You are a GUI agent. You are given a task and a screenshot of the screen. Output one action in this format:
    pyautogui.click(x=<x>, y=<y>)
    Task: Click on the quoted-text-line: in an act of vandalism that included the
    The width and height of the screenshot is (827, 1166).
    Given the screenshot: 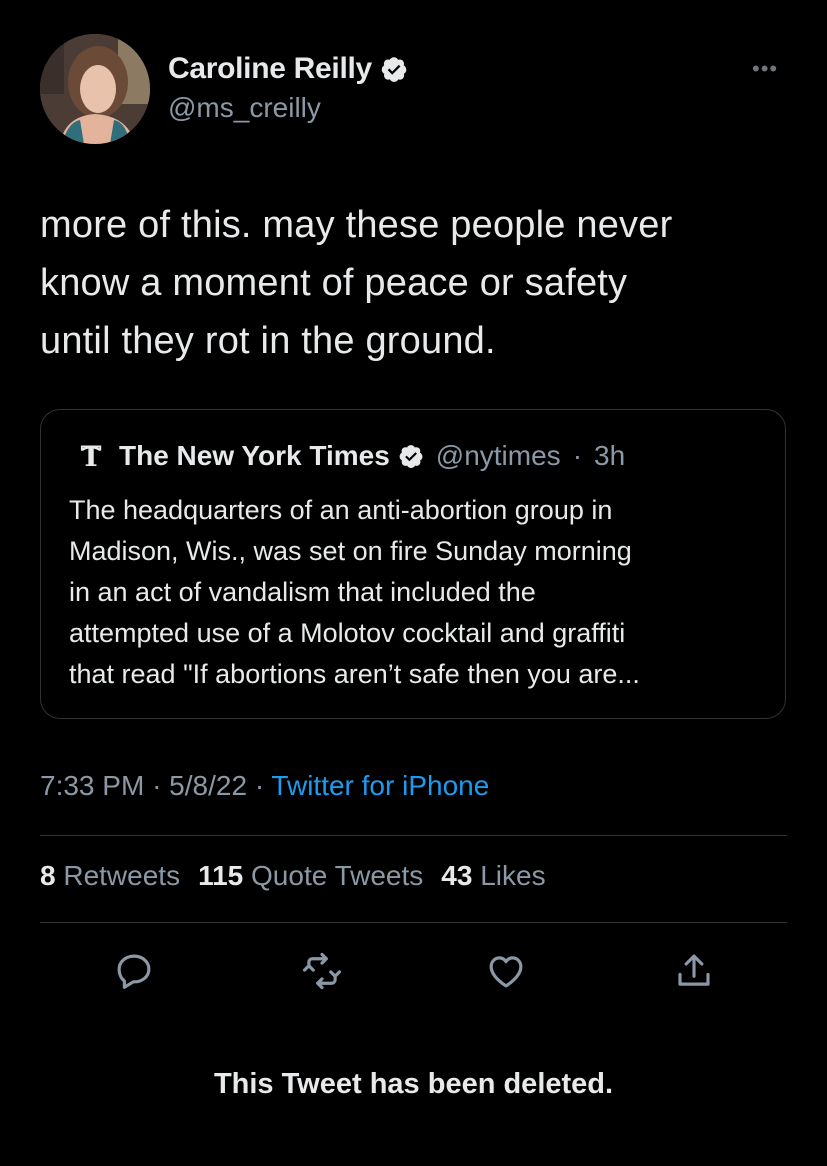 What is the action you would take?
    pyautogui.click(x=302, y=592)
    